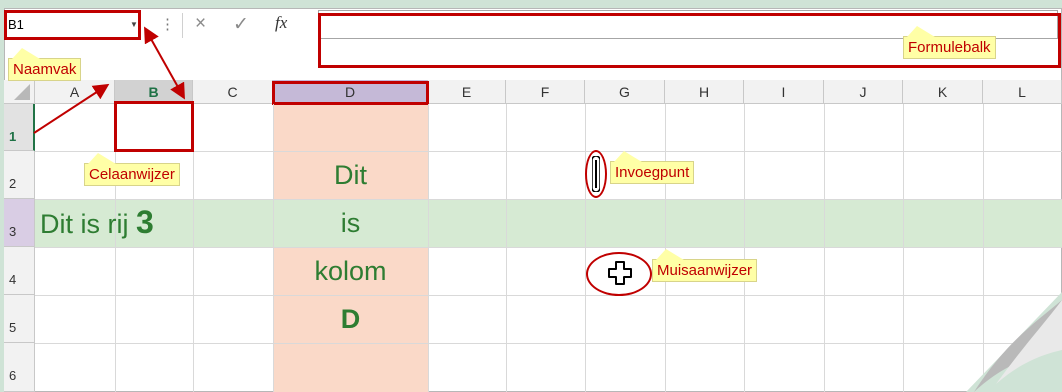 The width and height of the screenshot is (1062, 392). I want to click on annotation-arrows, so click(109, 80).